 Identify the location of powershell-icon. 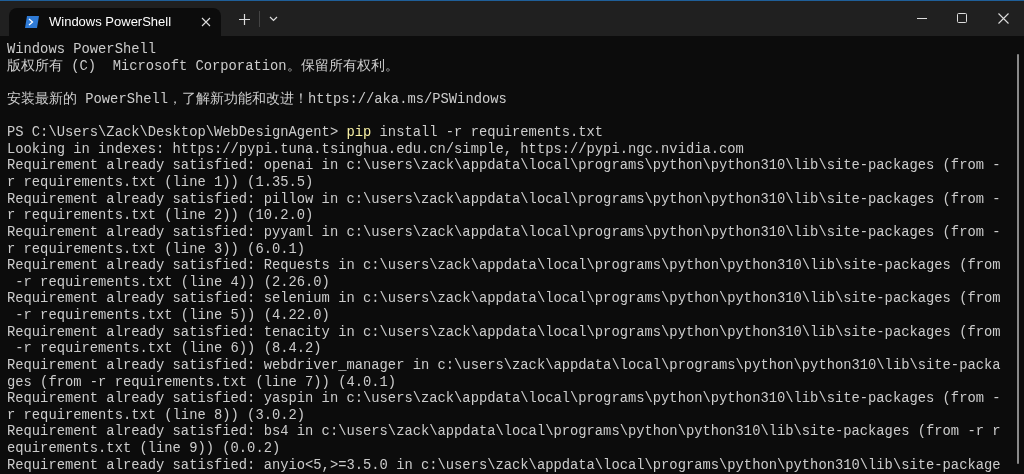
(32, 22).